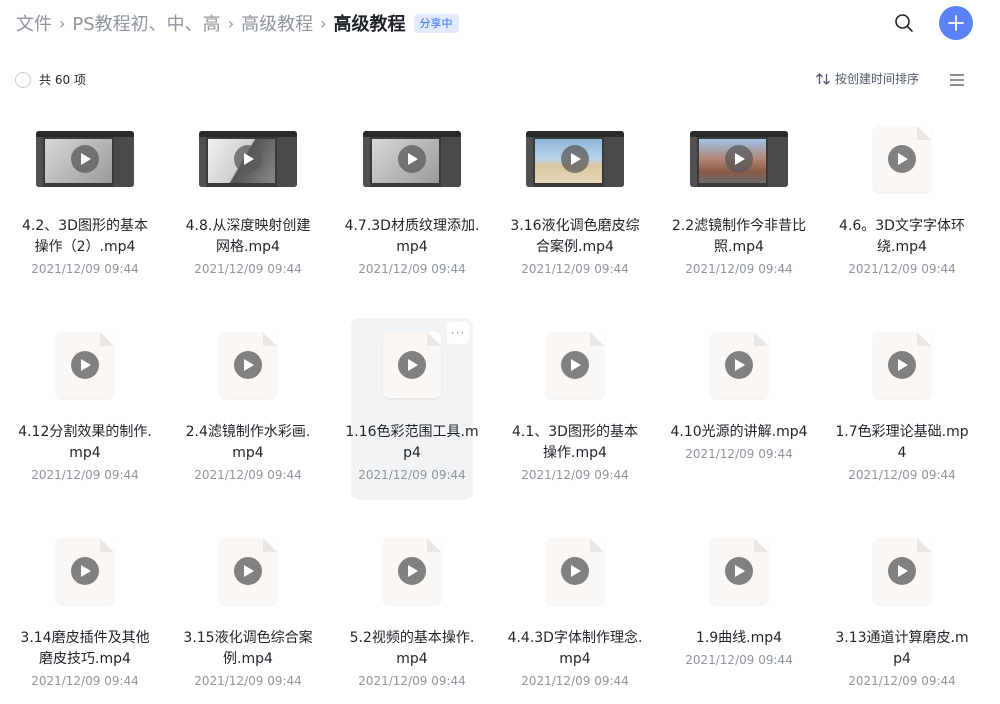  What do you see at coordinates (902, 236) in the screenshot?
I see `file-name: 4.6。3D文字字体环绕.mp4` at bounding box center [902, 236].